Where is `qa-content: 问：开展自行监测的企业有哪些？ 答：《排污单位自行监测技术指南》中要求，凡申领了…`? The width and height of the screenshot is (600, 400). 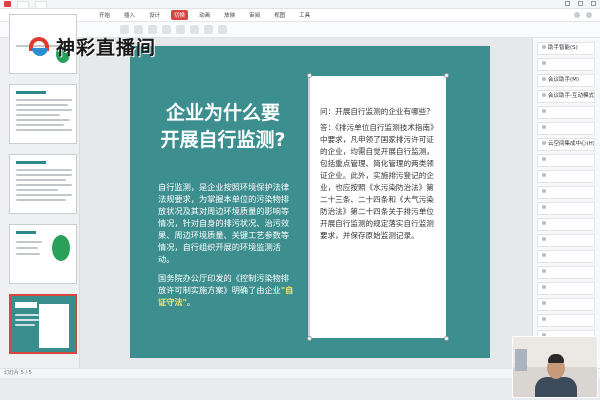
qa-content: 问：开展自行监测的企业有哪些？ 答：《排污单位自行监测技术指南》中要求，凡申领了… is located at coordinates (380, 174).